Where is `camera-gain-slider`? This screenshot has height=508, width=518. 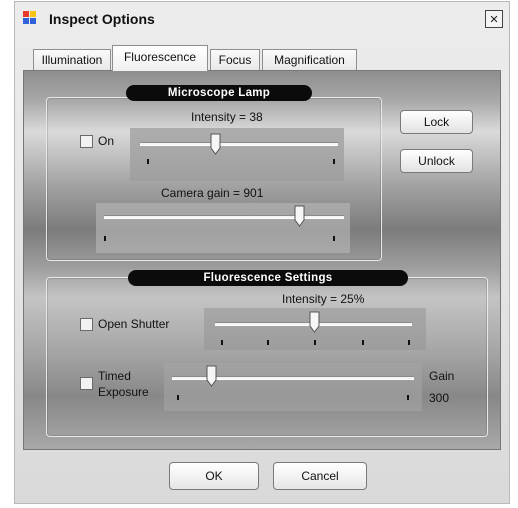
camera-gain-slider is located at coordinates (223, 228).